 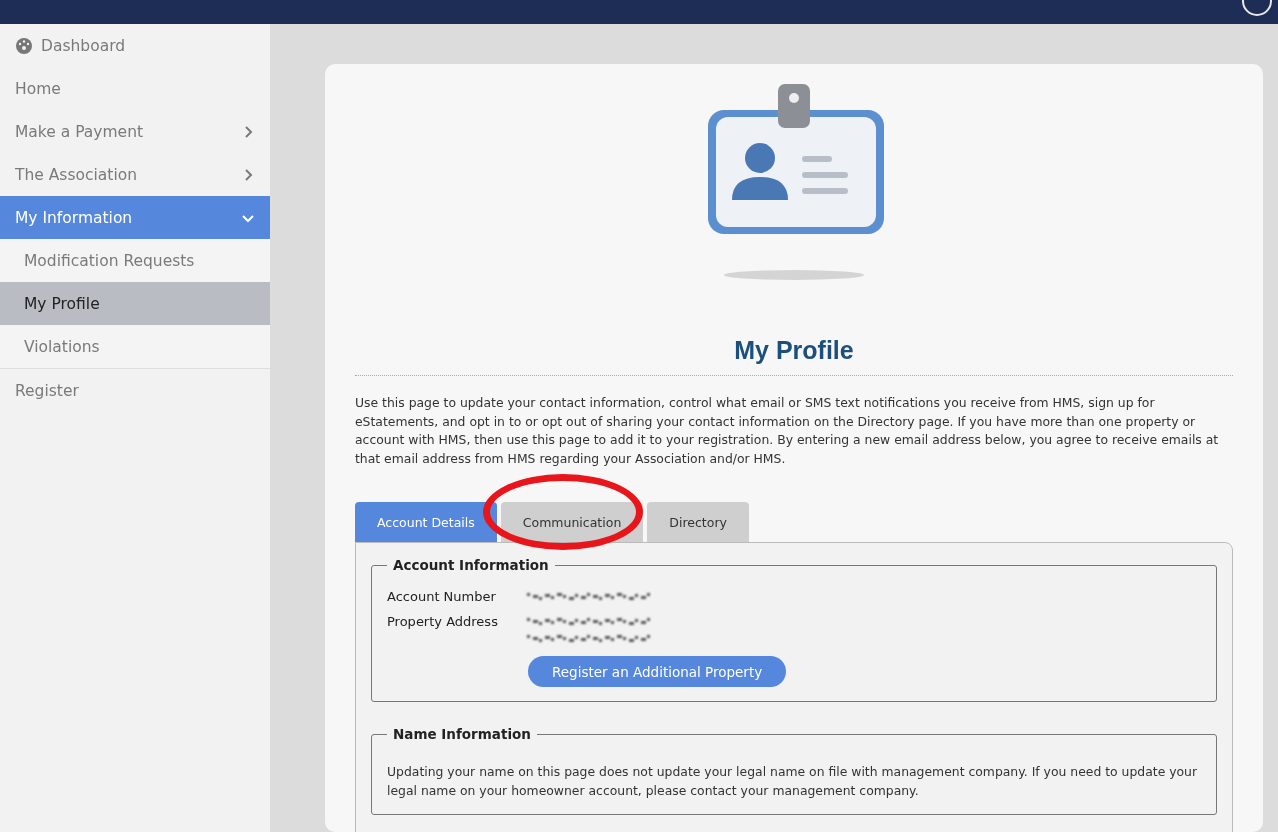 What do you see at coordinates (572, 522) in the screenshot?
I see `tab: Communication` at bounding box center [572, 522].